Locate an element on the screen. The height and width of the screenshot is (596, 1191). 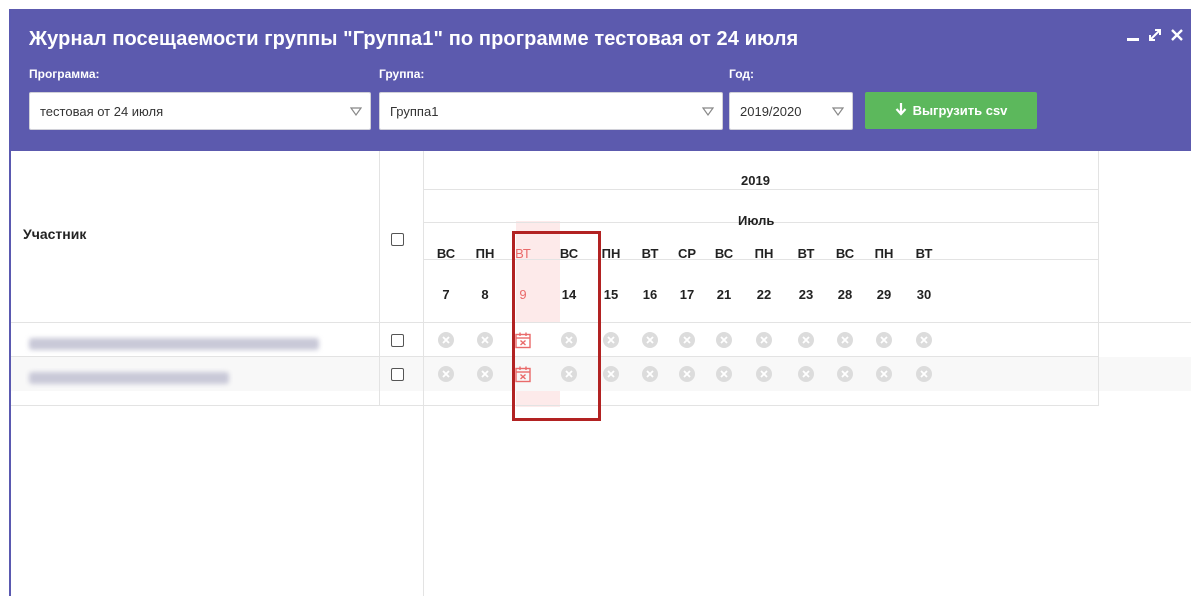
export-csv-label: Выгрузить csv is located at coordinates (960, 110).